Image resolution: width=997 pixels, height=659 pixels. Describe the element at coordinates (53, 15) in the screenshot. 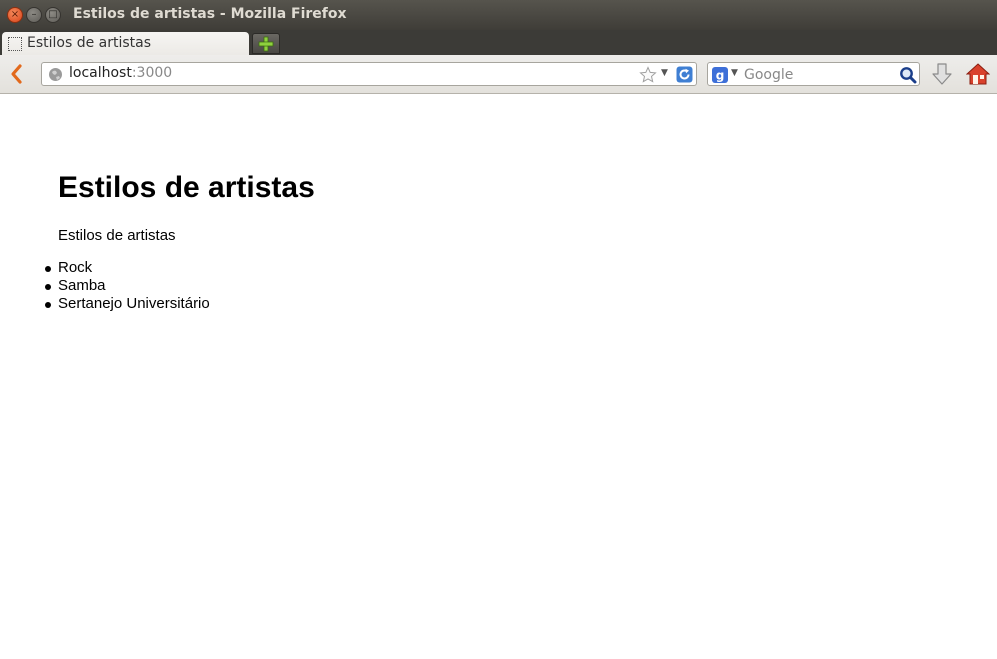

I see `maximize-icon: □` at that location.